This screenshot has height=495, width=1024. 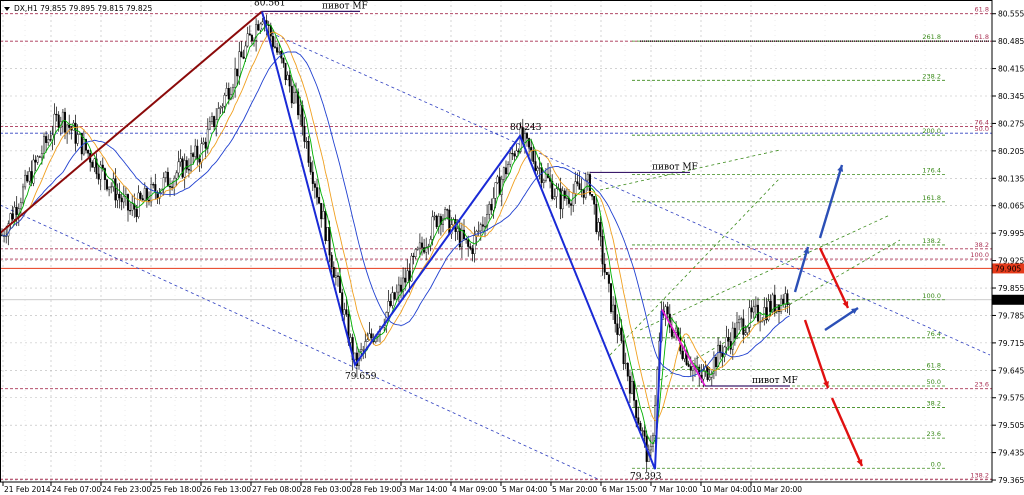 What do you see at coordinates (270, 4) in the screenshot?
I see `pivot-label: 80.561` at bounding box center [270, 4].